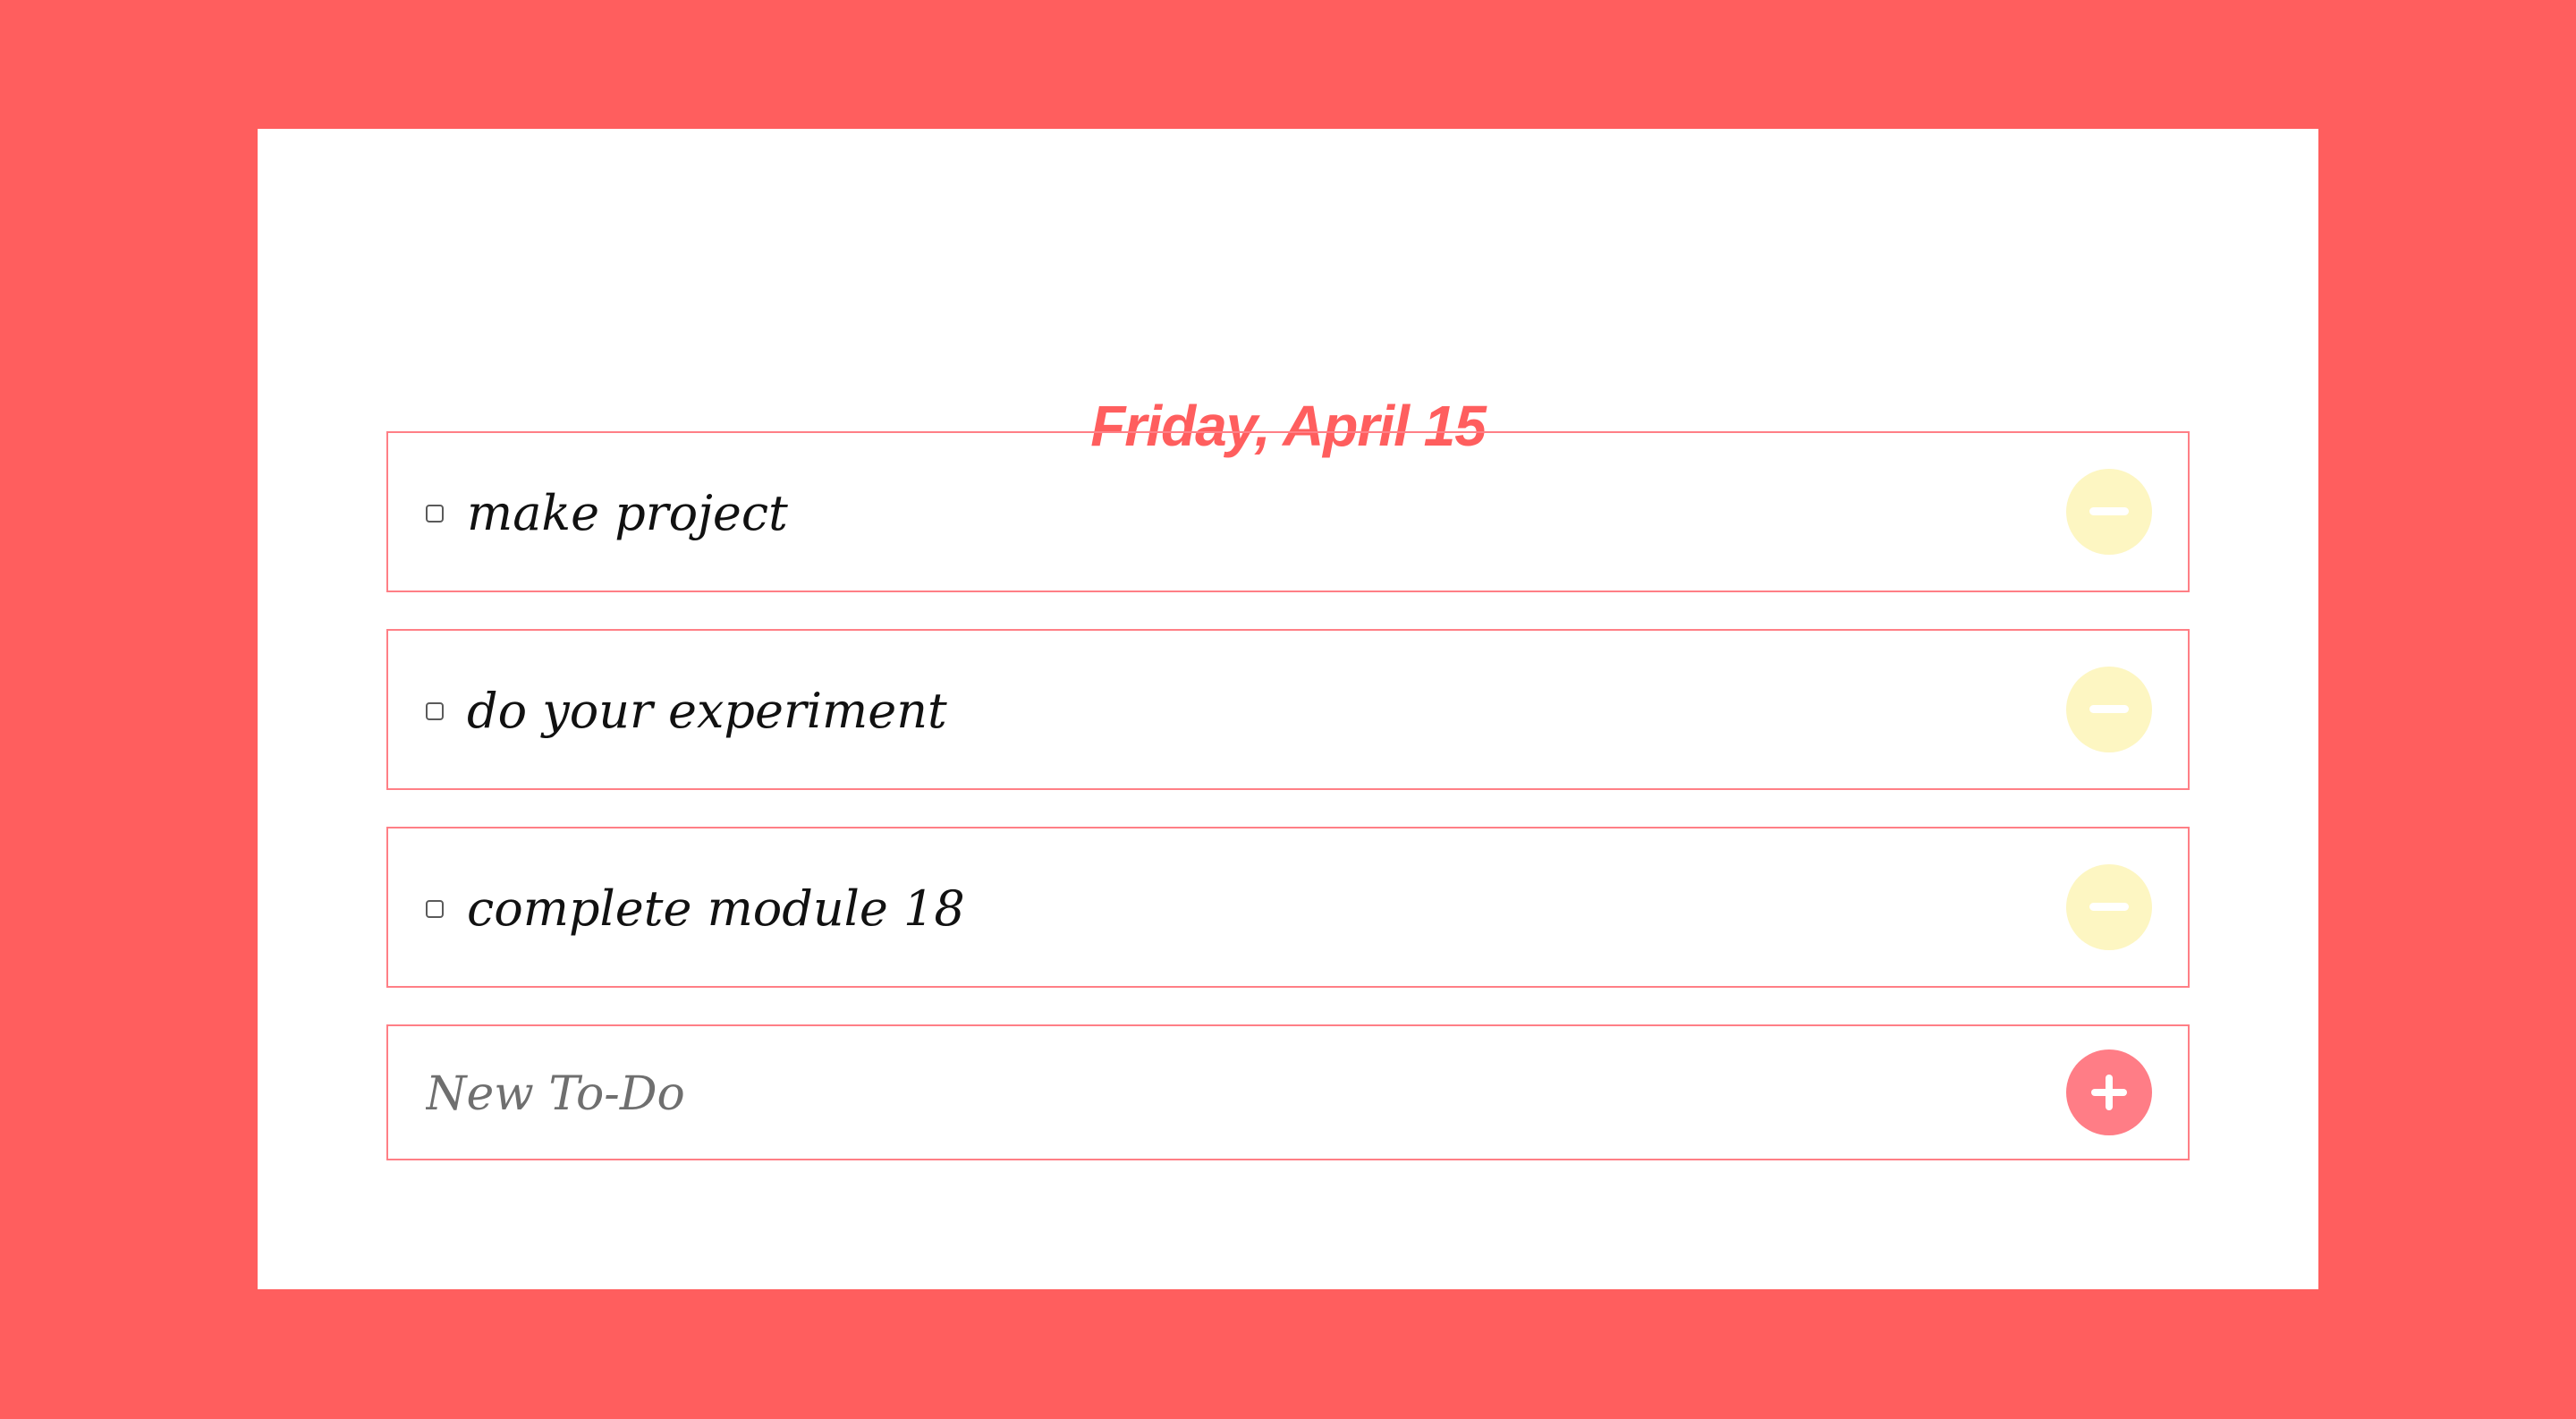 This screenshot has width=2576, height=1419. Describe the element at coordinates (1288, 511) in the screenshot. I see `todo-item: make project` at that location.